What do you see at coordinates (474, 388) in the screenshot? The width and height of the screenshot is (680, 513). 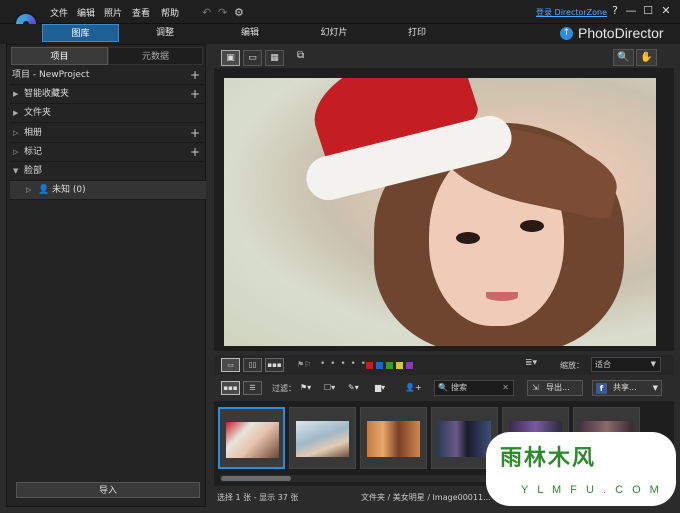 I see `search-input: 🔍 搜索 ✕` at bounding box center [474, 388].